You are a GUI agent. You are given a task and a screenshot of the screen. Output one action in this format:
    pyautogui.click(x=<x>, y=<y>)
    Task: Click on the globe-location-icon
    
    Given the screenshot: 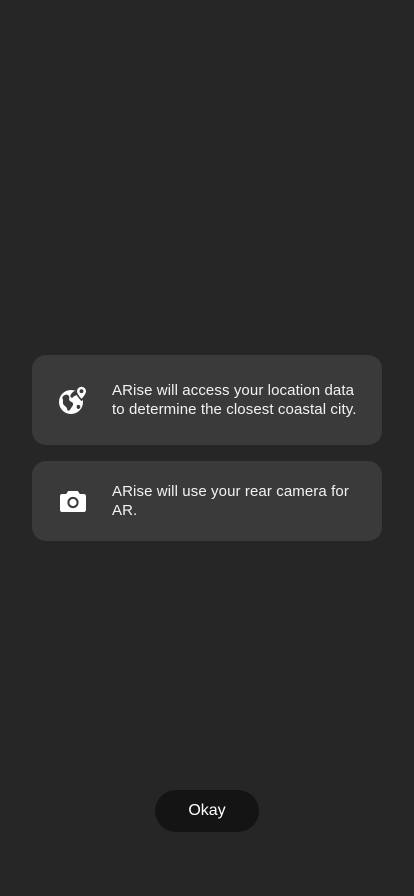 What is the action you would take?
    pyautogui.click(x=73, y=400)
    